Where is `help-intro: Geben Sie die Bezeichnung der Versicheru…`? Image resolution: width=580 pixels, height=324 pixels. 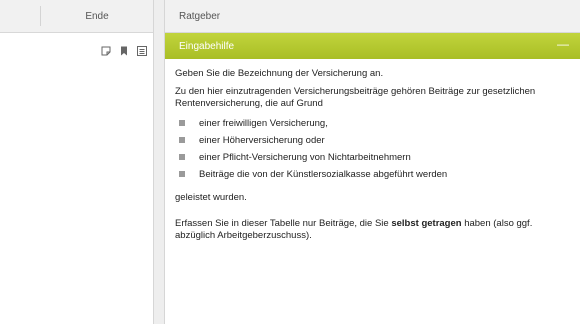 help-intro: Geben Sie die Bezeichnung der Versicheru… is located at coordinates (279, 73).